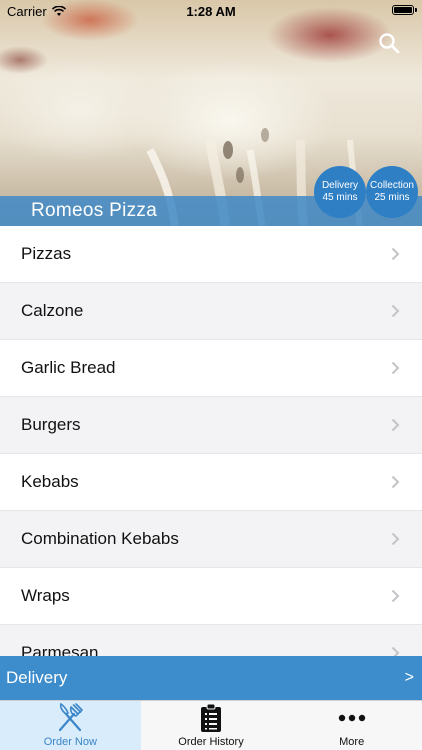  Describe the element at coordinates (211, 482) in the screenshot. I see `menu-item-kebabs: Kebabs` at that location.